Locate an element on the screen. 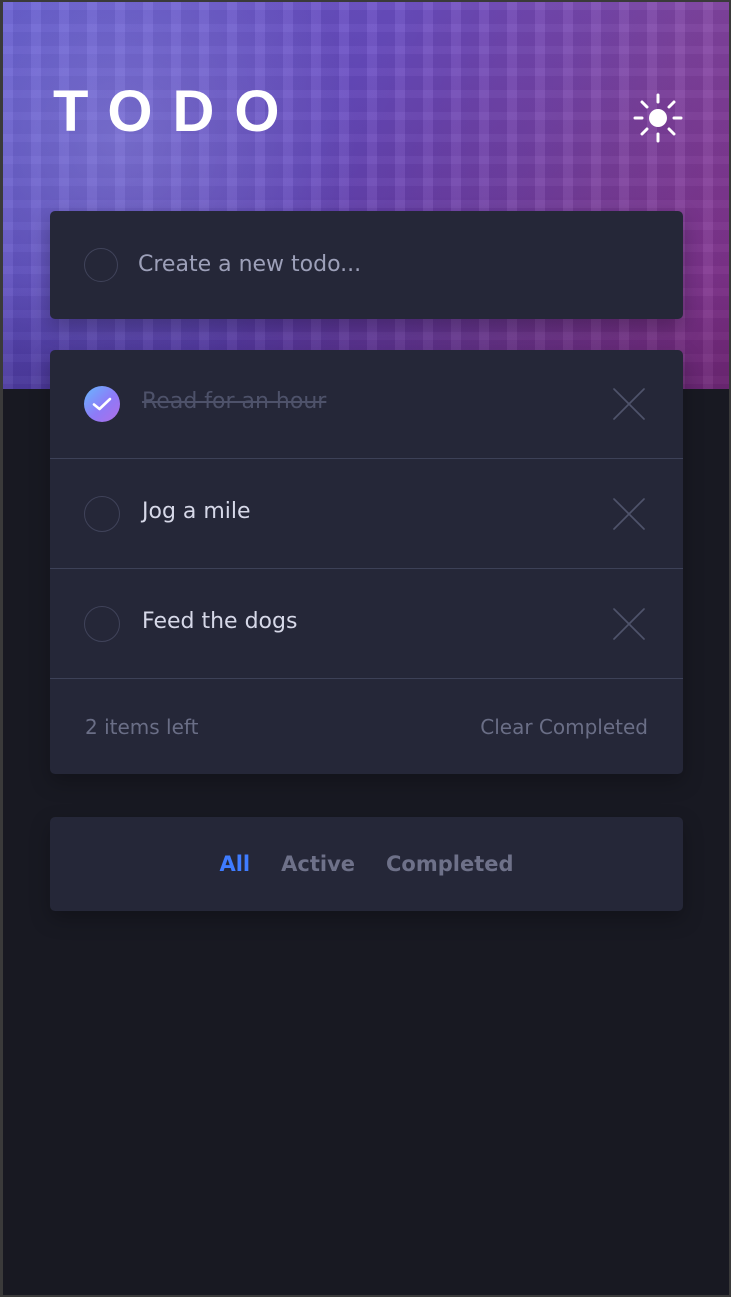 The image size is (731, 1297). filter-group: All Active Completed is located at coordinates (366, 864).